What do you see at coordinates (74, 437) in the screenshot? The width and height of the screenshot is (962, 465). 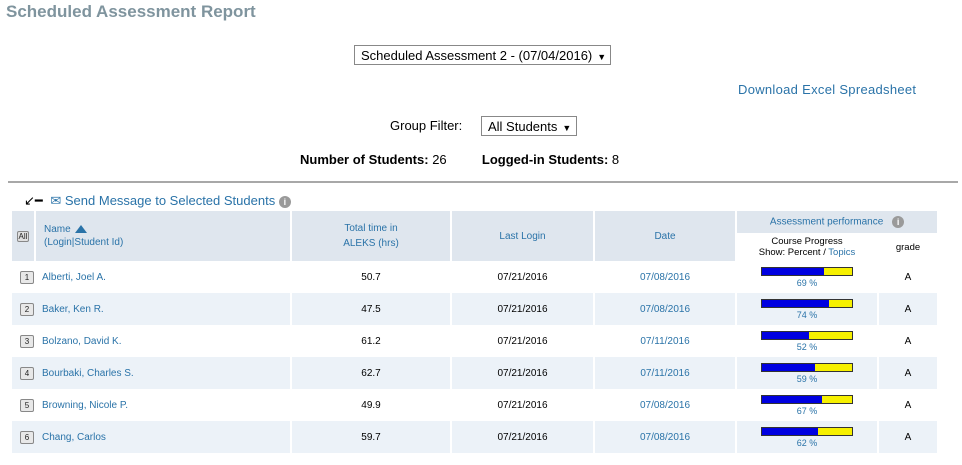 I see `student-name-link: Chang, Carlos` at bounding box center [74, 437].